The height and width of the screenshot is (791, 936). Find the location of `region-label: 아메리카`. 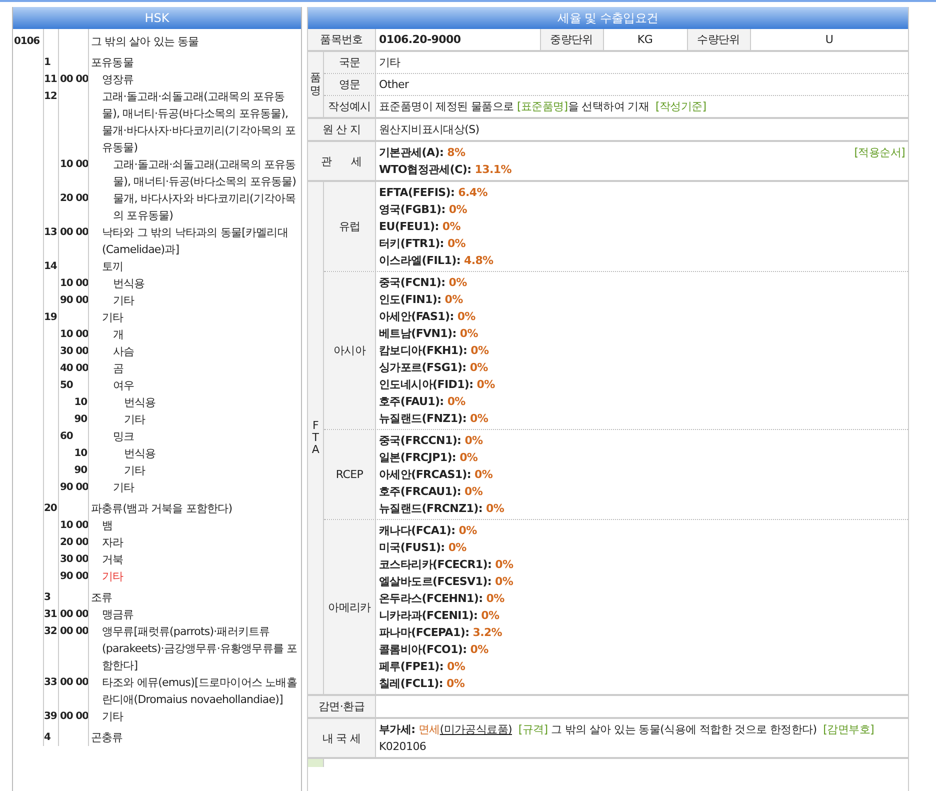

region-label: 아메리카 is located at coordinates (350, 607).